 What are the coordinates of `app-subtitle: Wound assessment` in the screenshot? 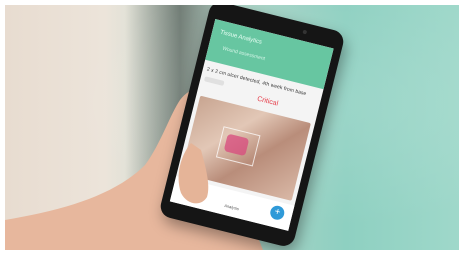 It's located at (243, 54).